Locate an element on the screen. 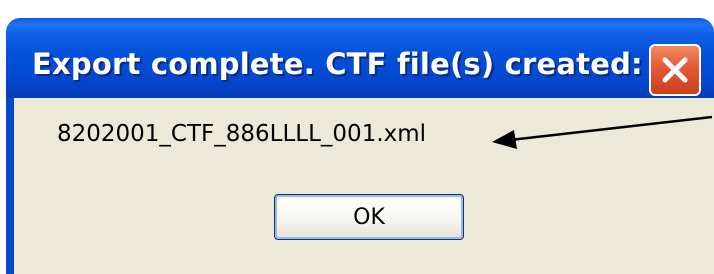 This screenshot has height=274, width=714. created-file-name: 8202001_CTF_886LLLL_001.xml is located at coordinates (242, 134).